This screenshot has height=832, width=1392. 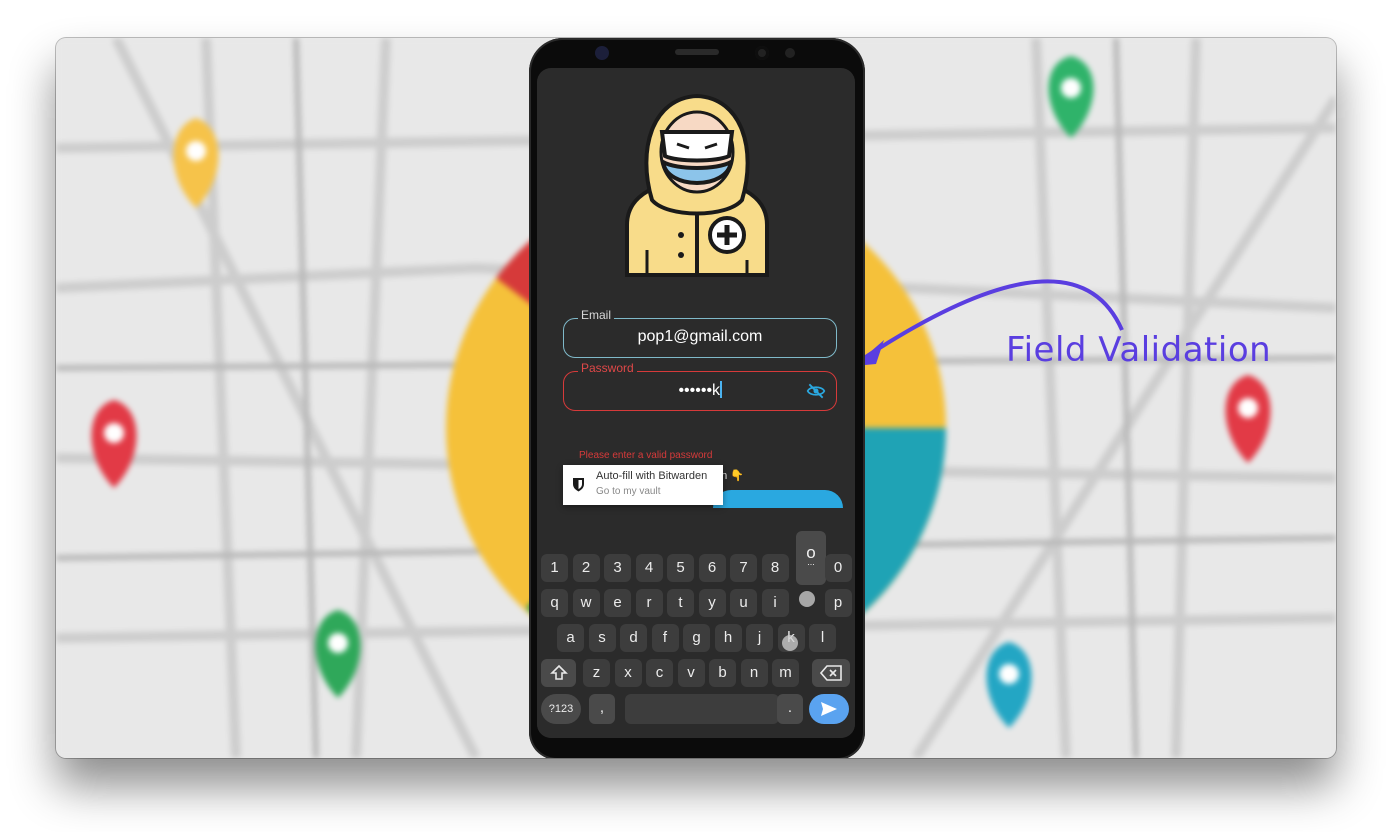 I want to click on field-validation-caption: Field Validation, so click(x=1139, y=350).